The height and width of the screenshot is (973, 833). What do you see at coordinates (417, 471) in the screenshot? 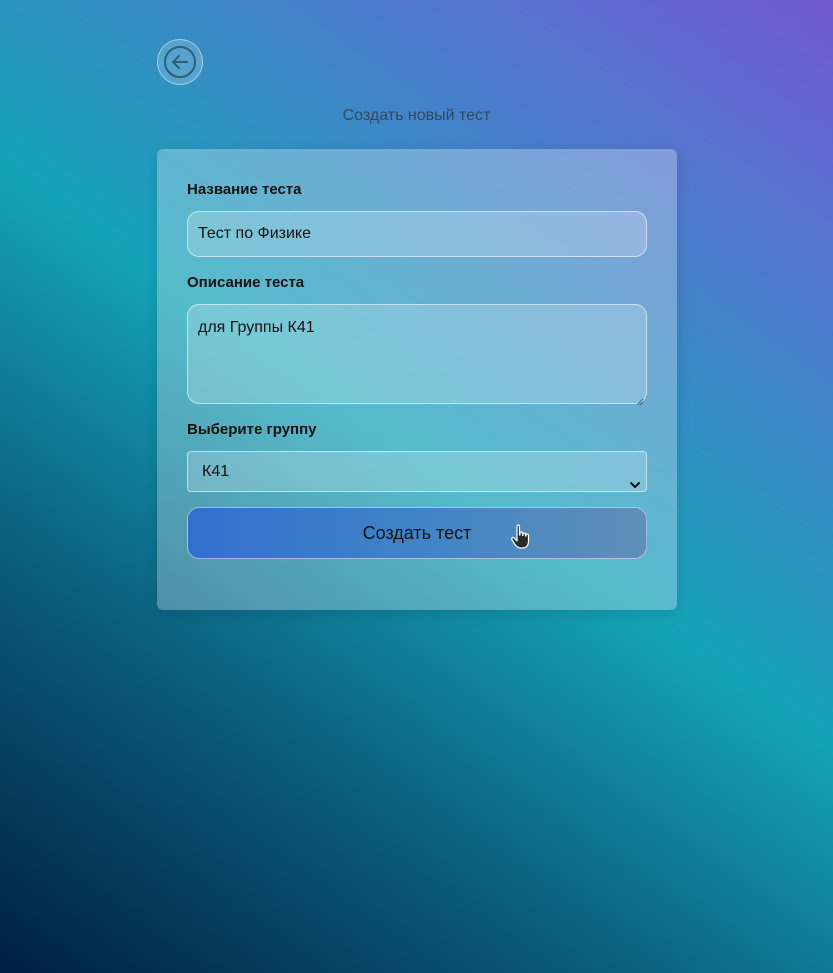
I see `group-select: К41` at bounding box center [417, 471].